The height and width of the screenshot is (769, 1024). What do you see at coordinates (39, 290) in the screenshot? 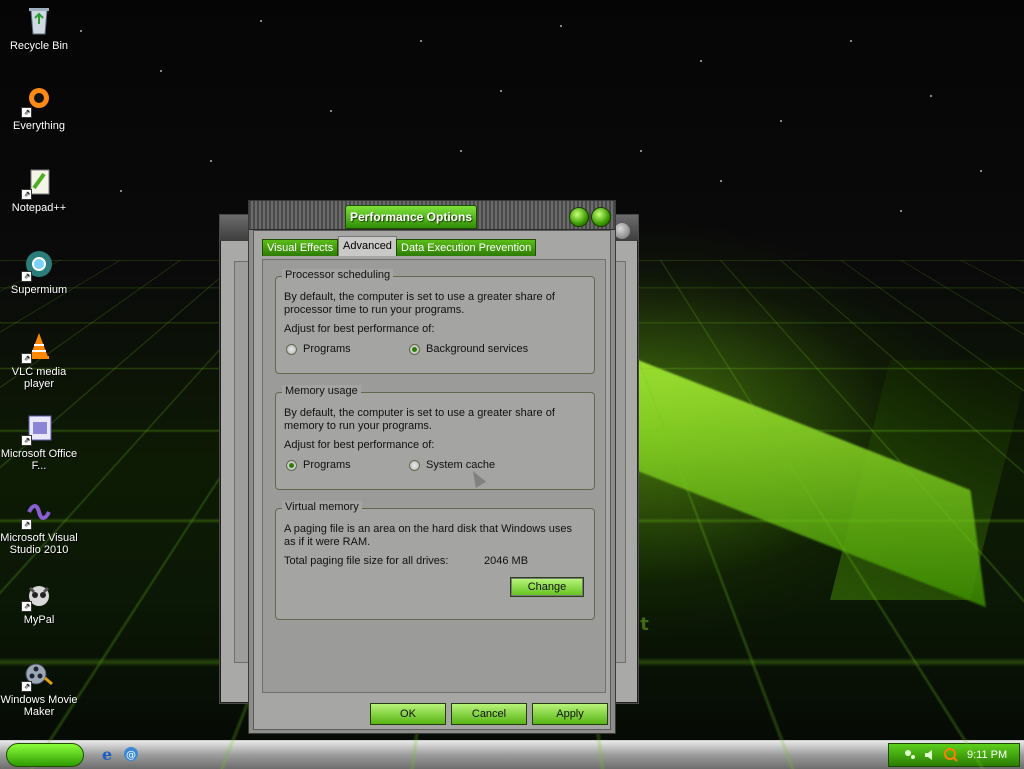
I see `desktop-icon-label: Supermium` at bounding box center [39, 290].